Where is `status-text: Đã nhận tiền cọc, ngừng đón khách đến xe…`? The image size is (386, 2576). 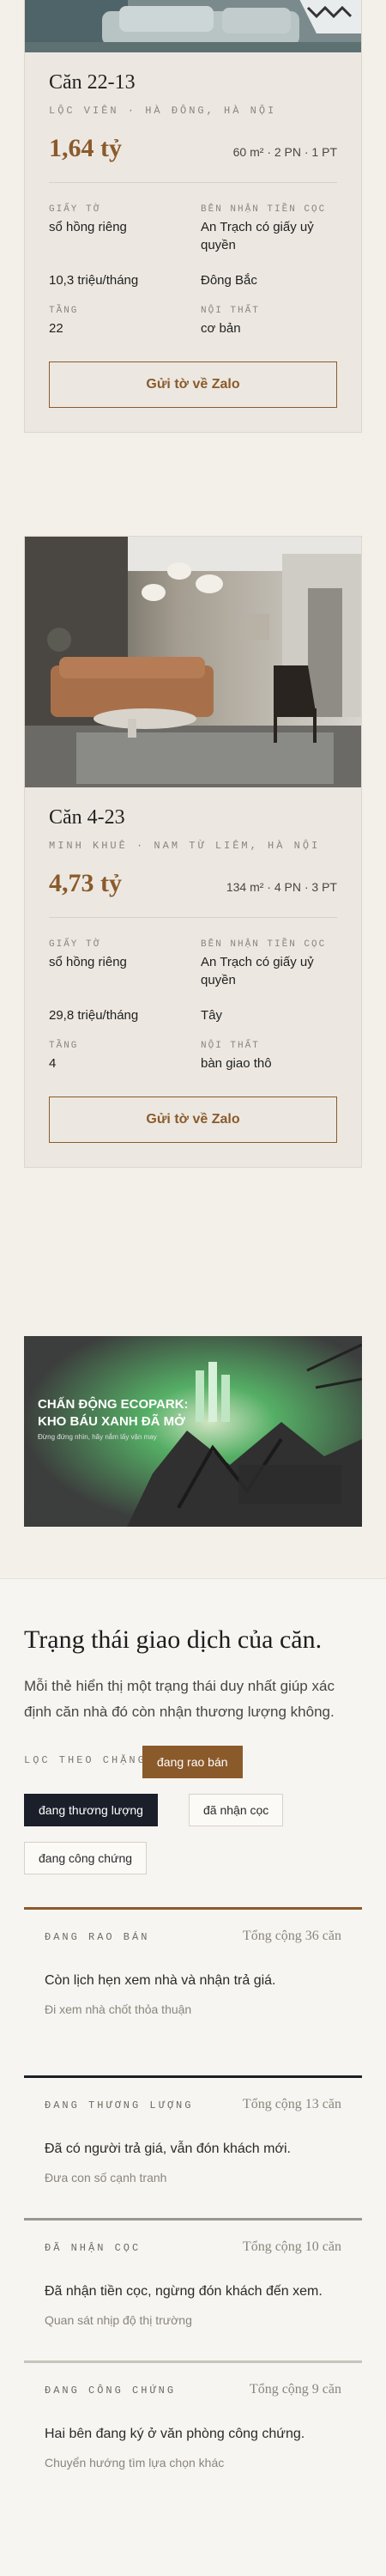
status-text: Đã nhận tiền cọc, ngừng đón khách đến xe… is located at coordinates (184, 2291).